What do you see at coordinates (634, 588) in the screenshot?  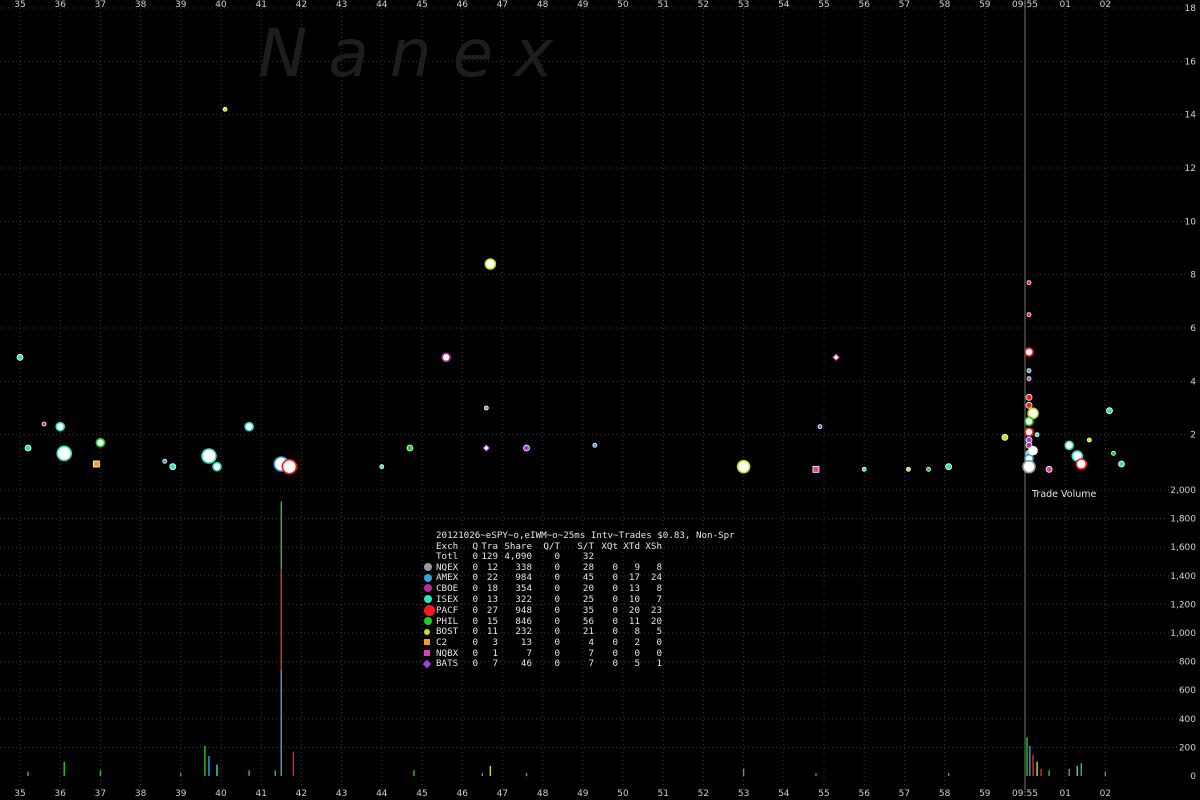 I see `legend-cell: 13` at bounding box center [634, 588].